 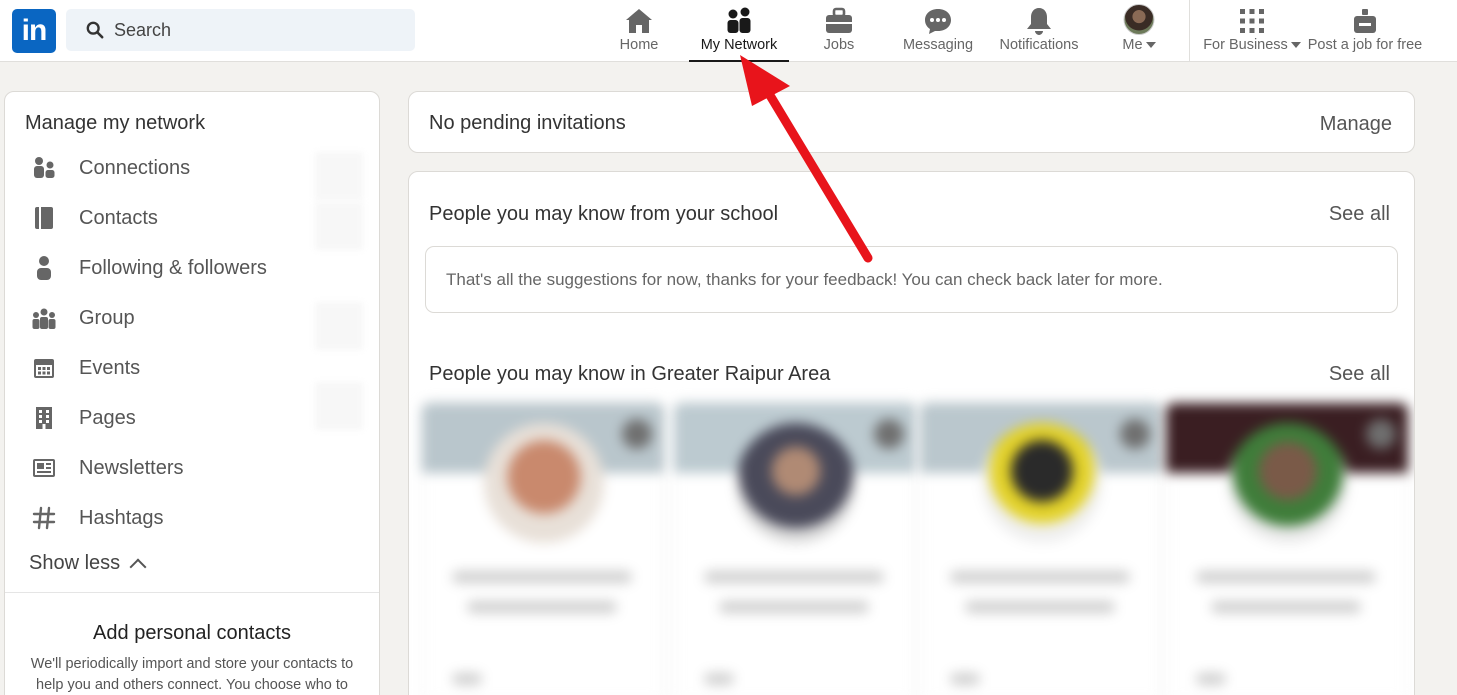 I want to click on nav-my-network: My Network, so click(x=739, y=31).